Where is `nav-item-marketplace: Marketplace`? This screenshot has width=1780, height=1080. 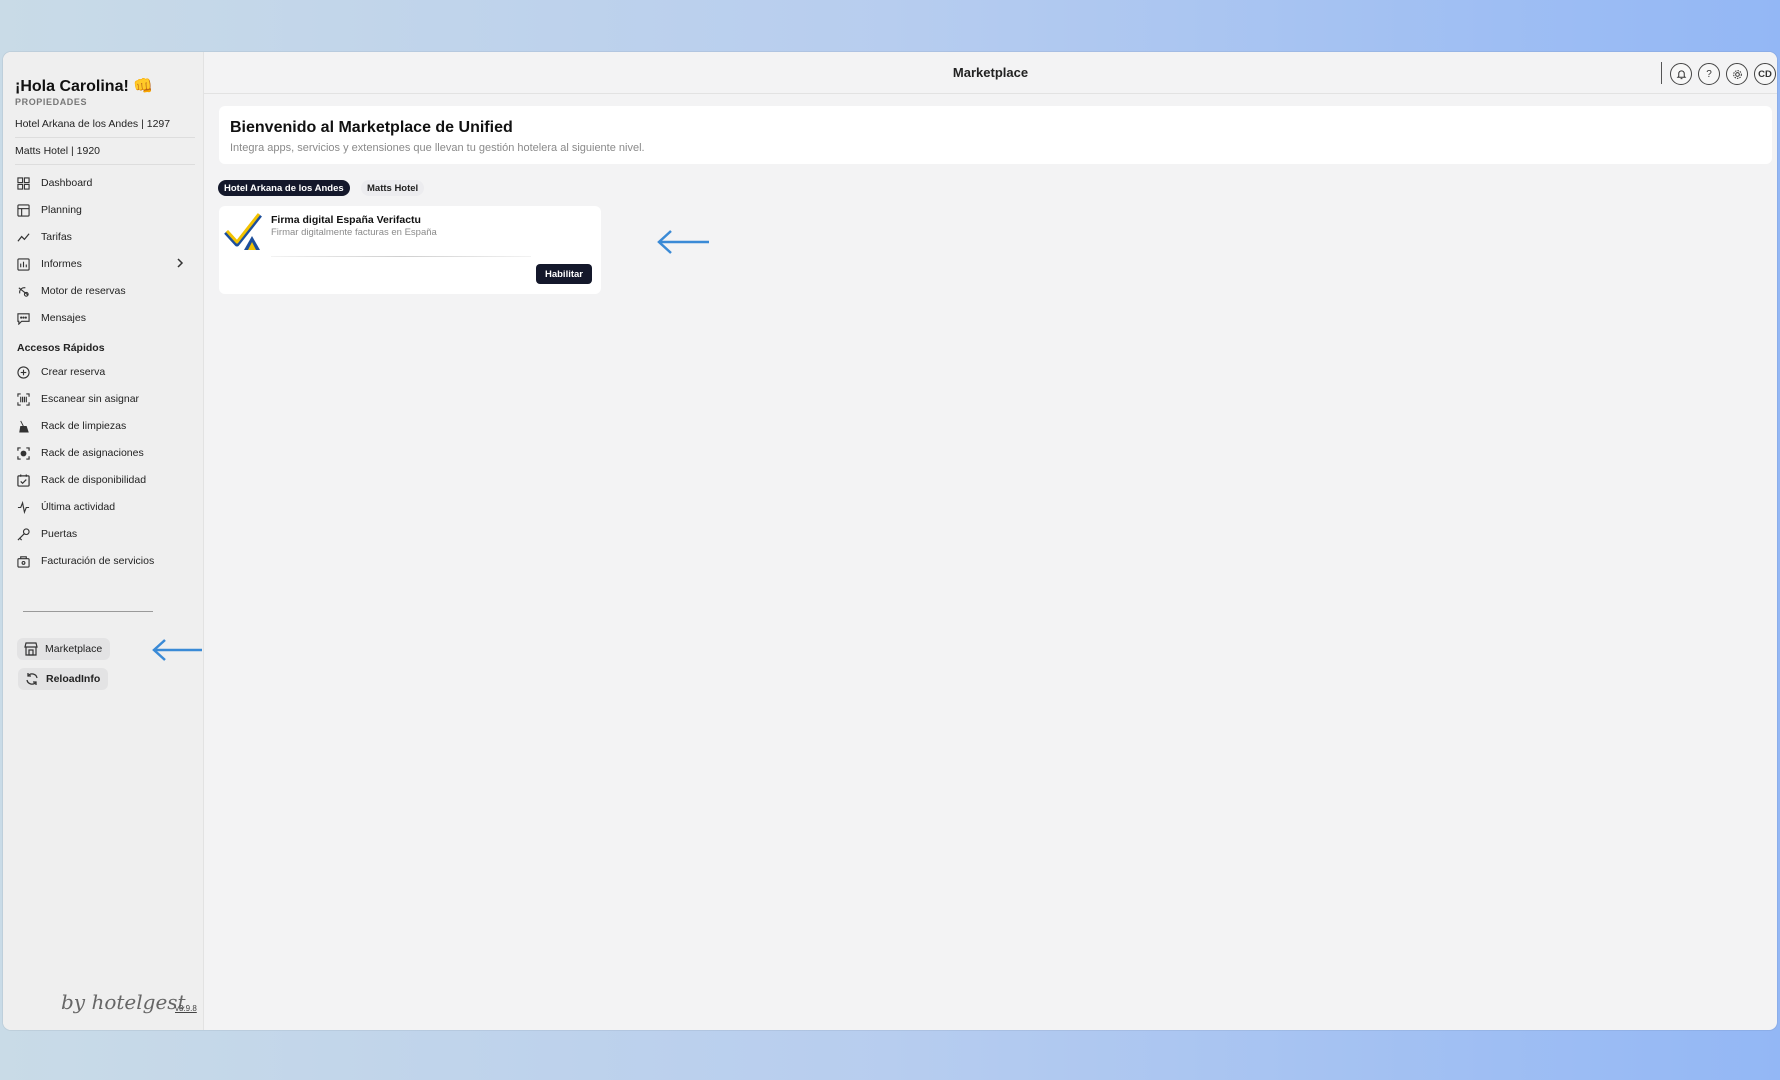 nav-item-marketplace: Marketplace is located at coordinates (64, 649).